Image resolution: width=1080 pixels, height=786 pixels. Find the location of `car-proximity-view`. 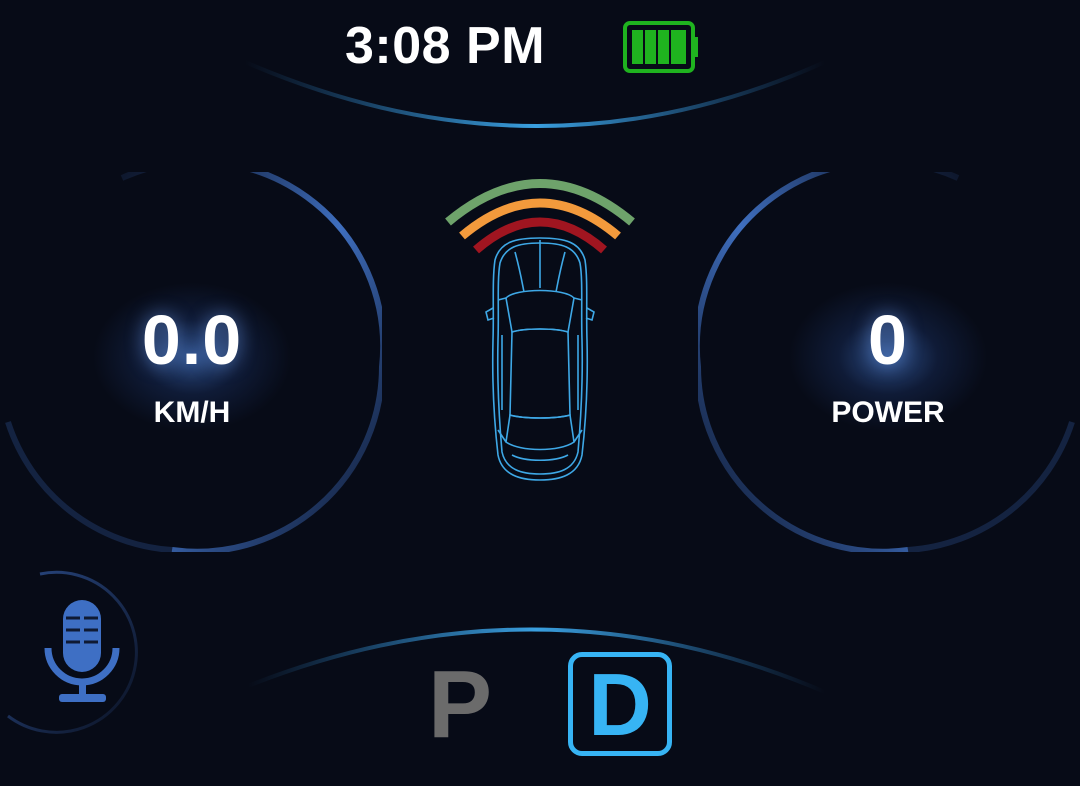

car-proximity-view is located at coordinates (540, 330).